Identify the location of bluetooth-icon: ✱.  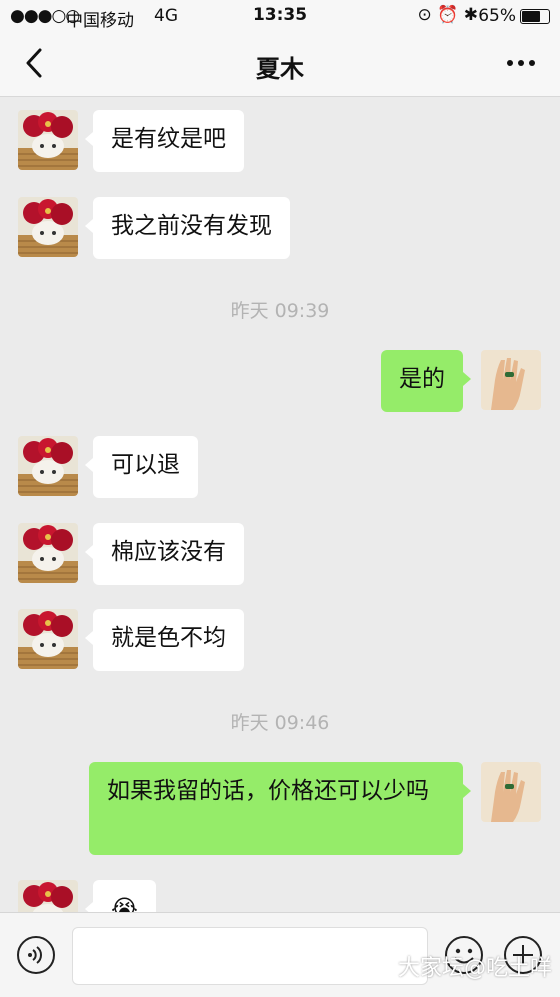
(470, 15).